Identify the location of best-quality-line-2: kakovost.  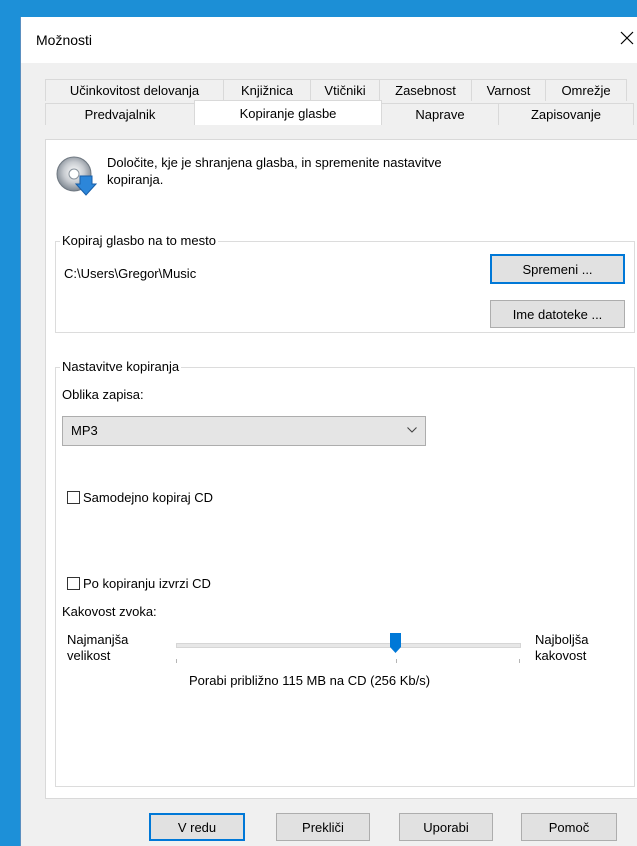
(561, 655).